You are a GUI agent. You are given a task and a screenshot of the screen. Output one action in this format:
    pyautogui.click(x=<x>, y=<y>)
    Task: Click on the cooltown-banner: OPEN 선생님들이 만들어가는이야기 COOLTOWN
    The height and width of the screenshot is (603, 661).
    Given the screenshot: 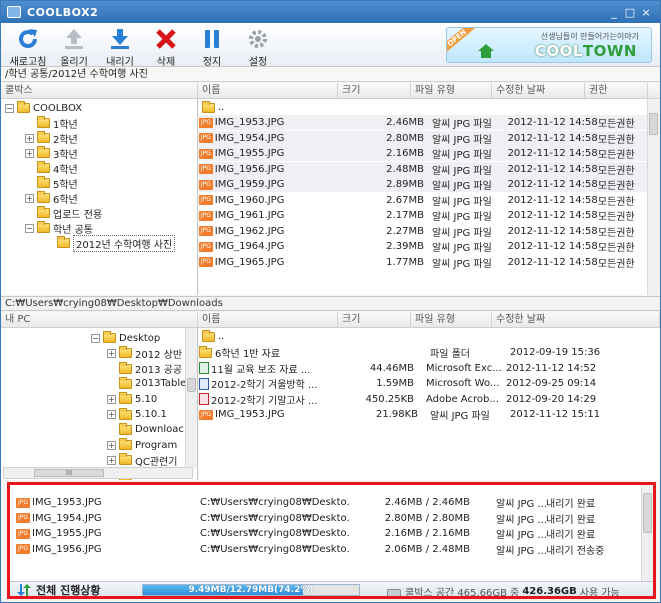 What is the action you would take?
    pyautogui.click(x=549, y=45)
    